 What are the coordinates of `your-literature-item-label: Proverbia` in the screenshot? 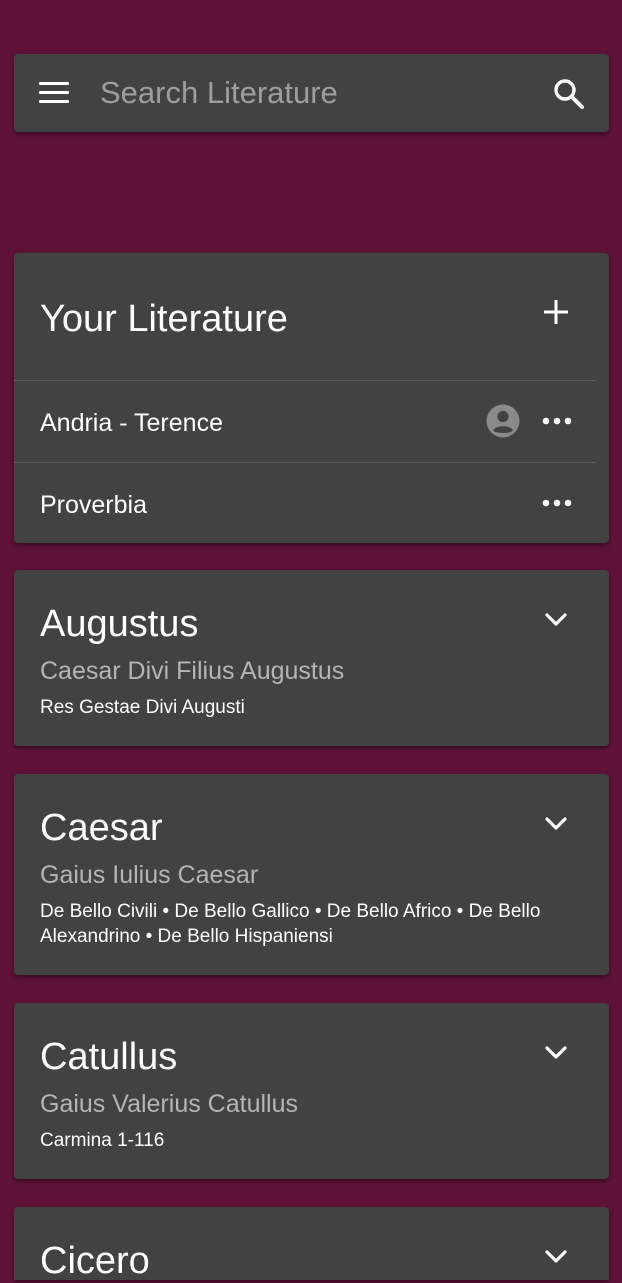 It's located at (93, 505).